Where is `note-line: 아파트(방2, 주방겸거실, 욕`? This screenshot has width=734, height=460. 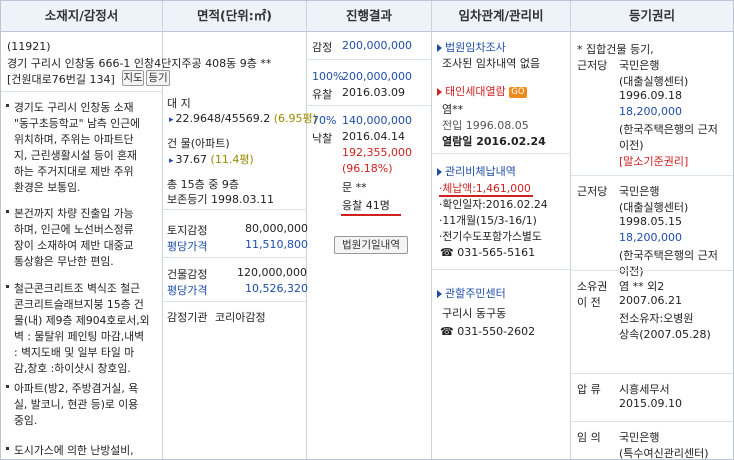 note-line: 아파트(방2, 주방겸거실, 욕 is located at coordinates (76, 388).